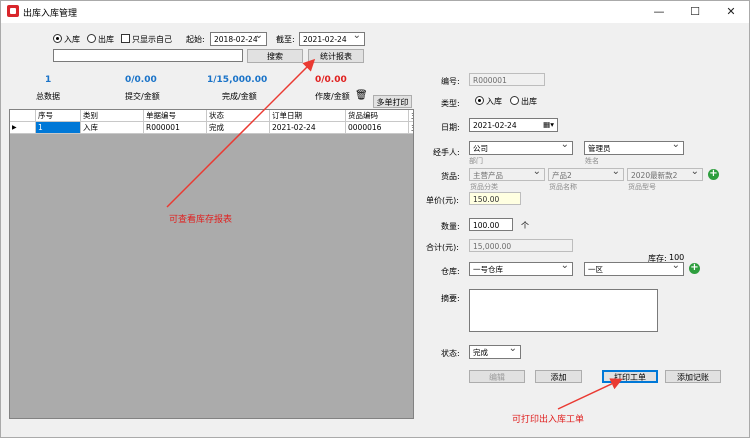 This screenshot has height=439, width=750. What do you see at coordinates (590, 394) in the screenshot?
I see `print-arrow` at bounding box center [590, 394].